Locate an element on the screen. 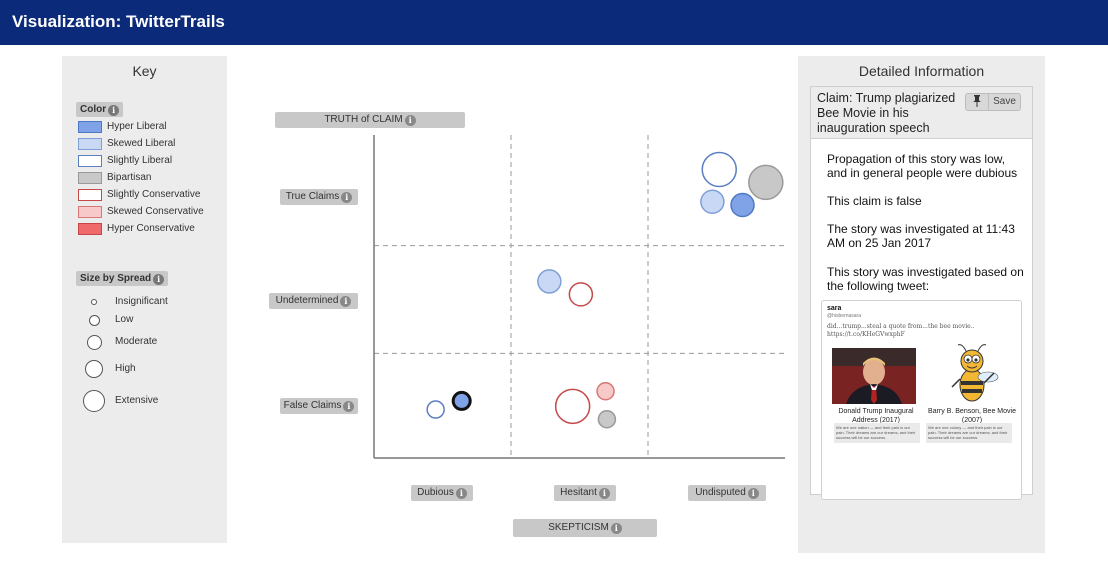 Image resolution: width=1108 pixels, height=568 pixels. x-category-chip: Hesitant i is located at coordinates (585, 493).